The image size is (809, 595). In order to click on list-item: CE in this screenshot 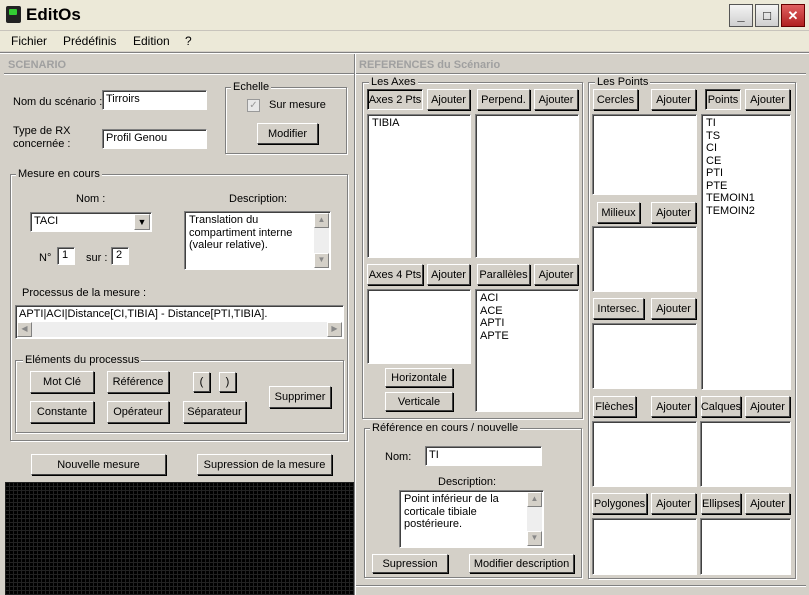, I will do `click(746, 161)`.